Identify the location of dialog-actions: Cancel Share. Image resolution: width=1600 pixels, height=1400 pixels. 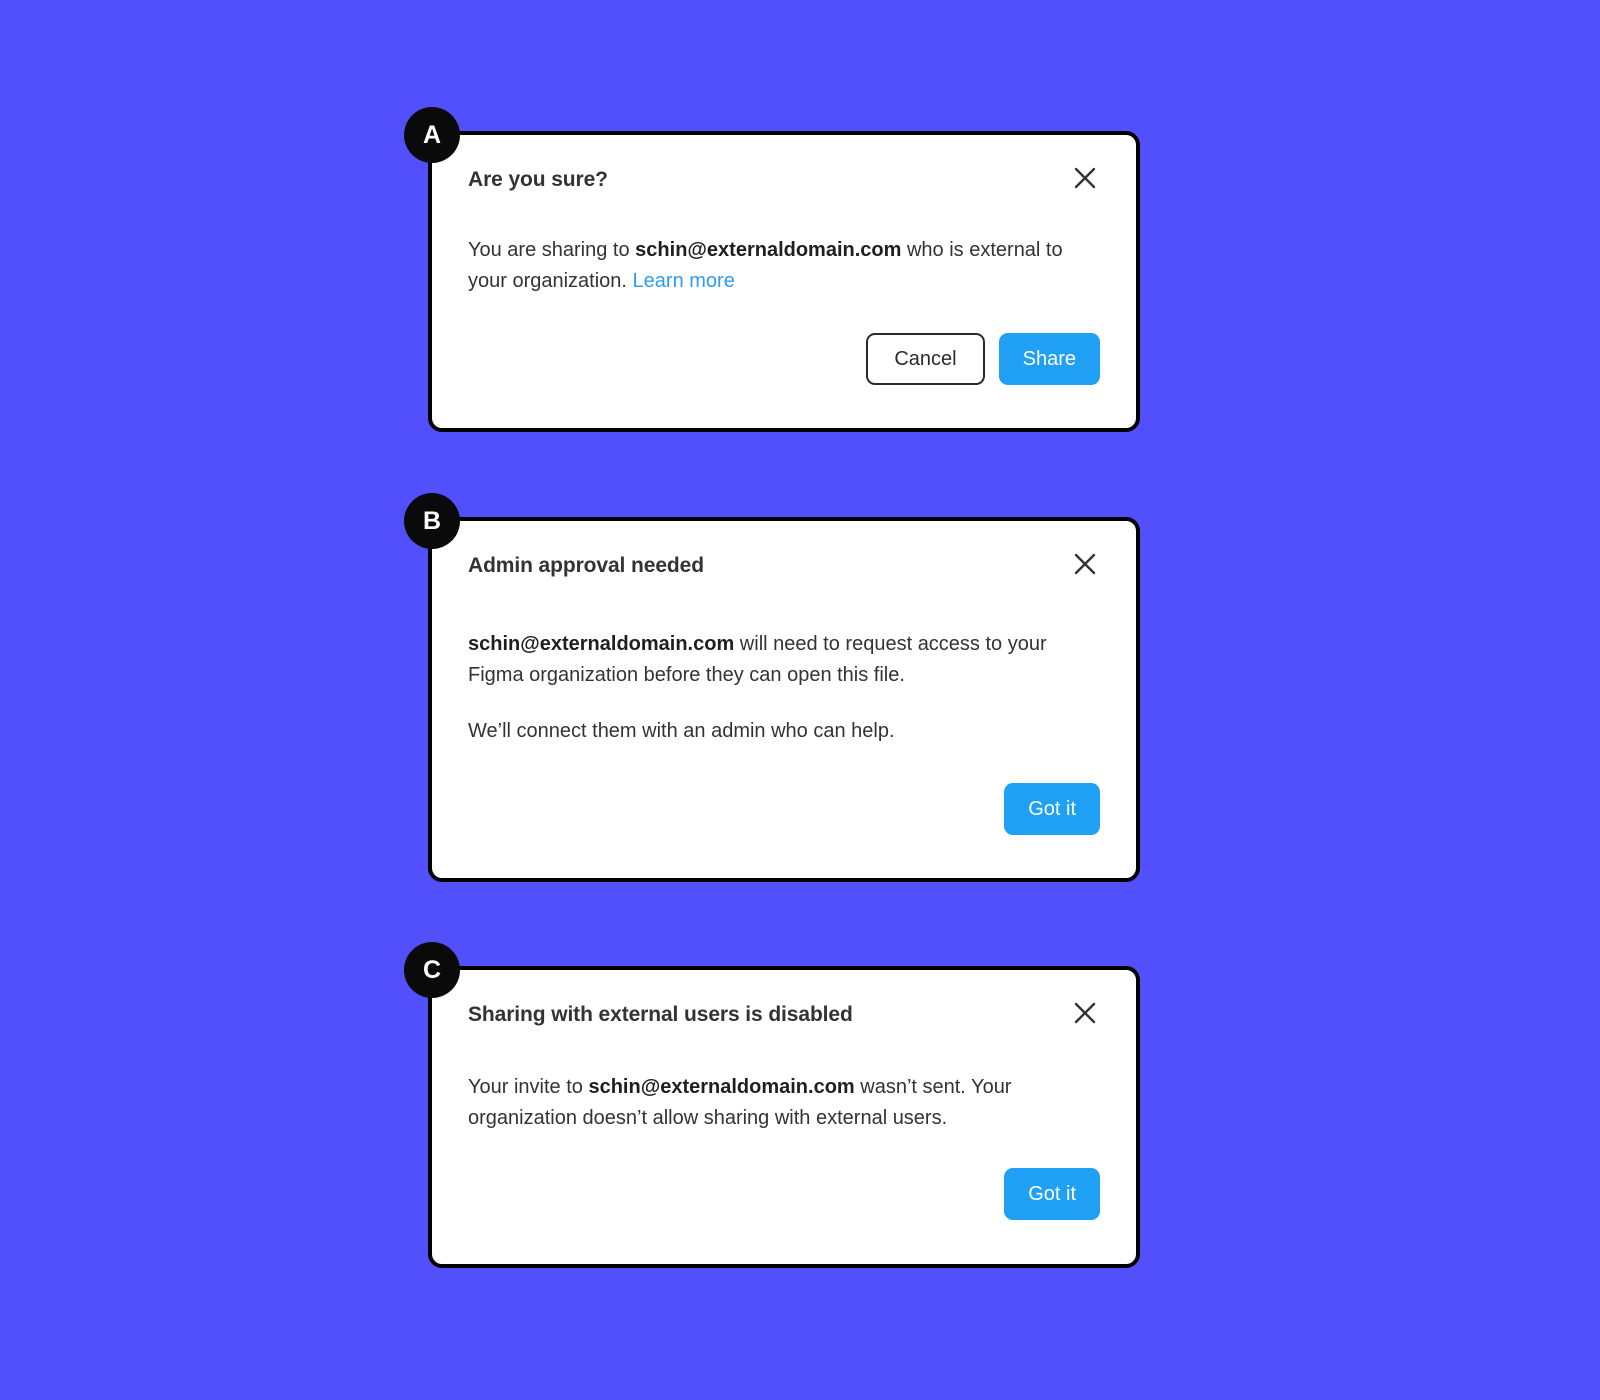
(784, 359).